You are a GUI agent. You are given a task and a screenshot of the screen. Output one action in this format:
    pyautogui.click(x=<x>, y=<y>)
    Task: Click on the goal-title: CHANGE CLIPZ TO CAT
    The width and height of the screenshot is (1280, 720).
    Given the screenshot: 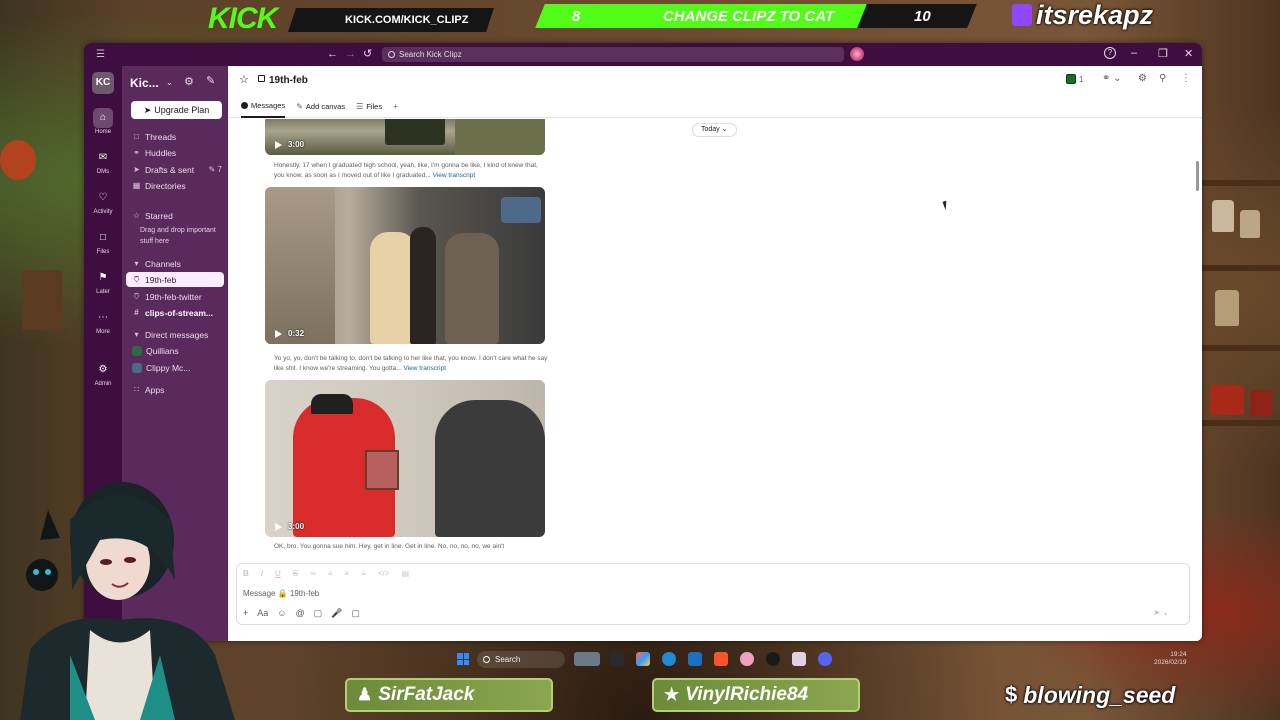 What is the action you would take?
    pyautogui.click(x=749, y=16)
    